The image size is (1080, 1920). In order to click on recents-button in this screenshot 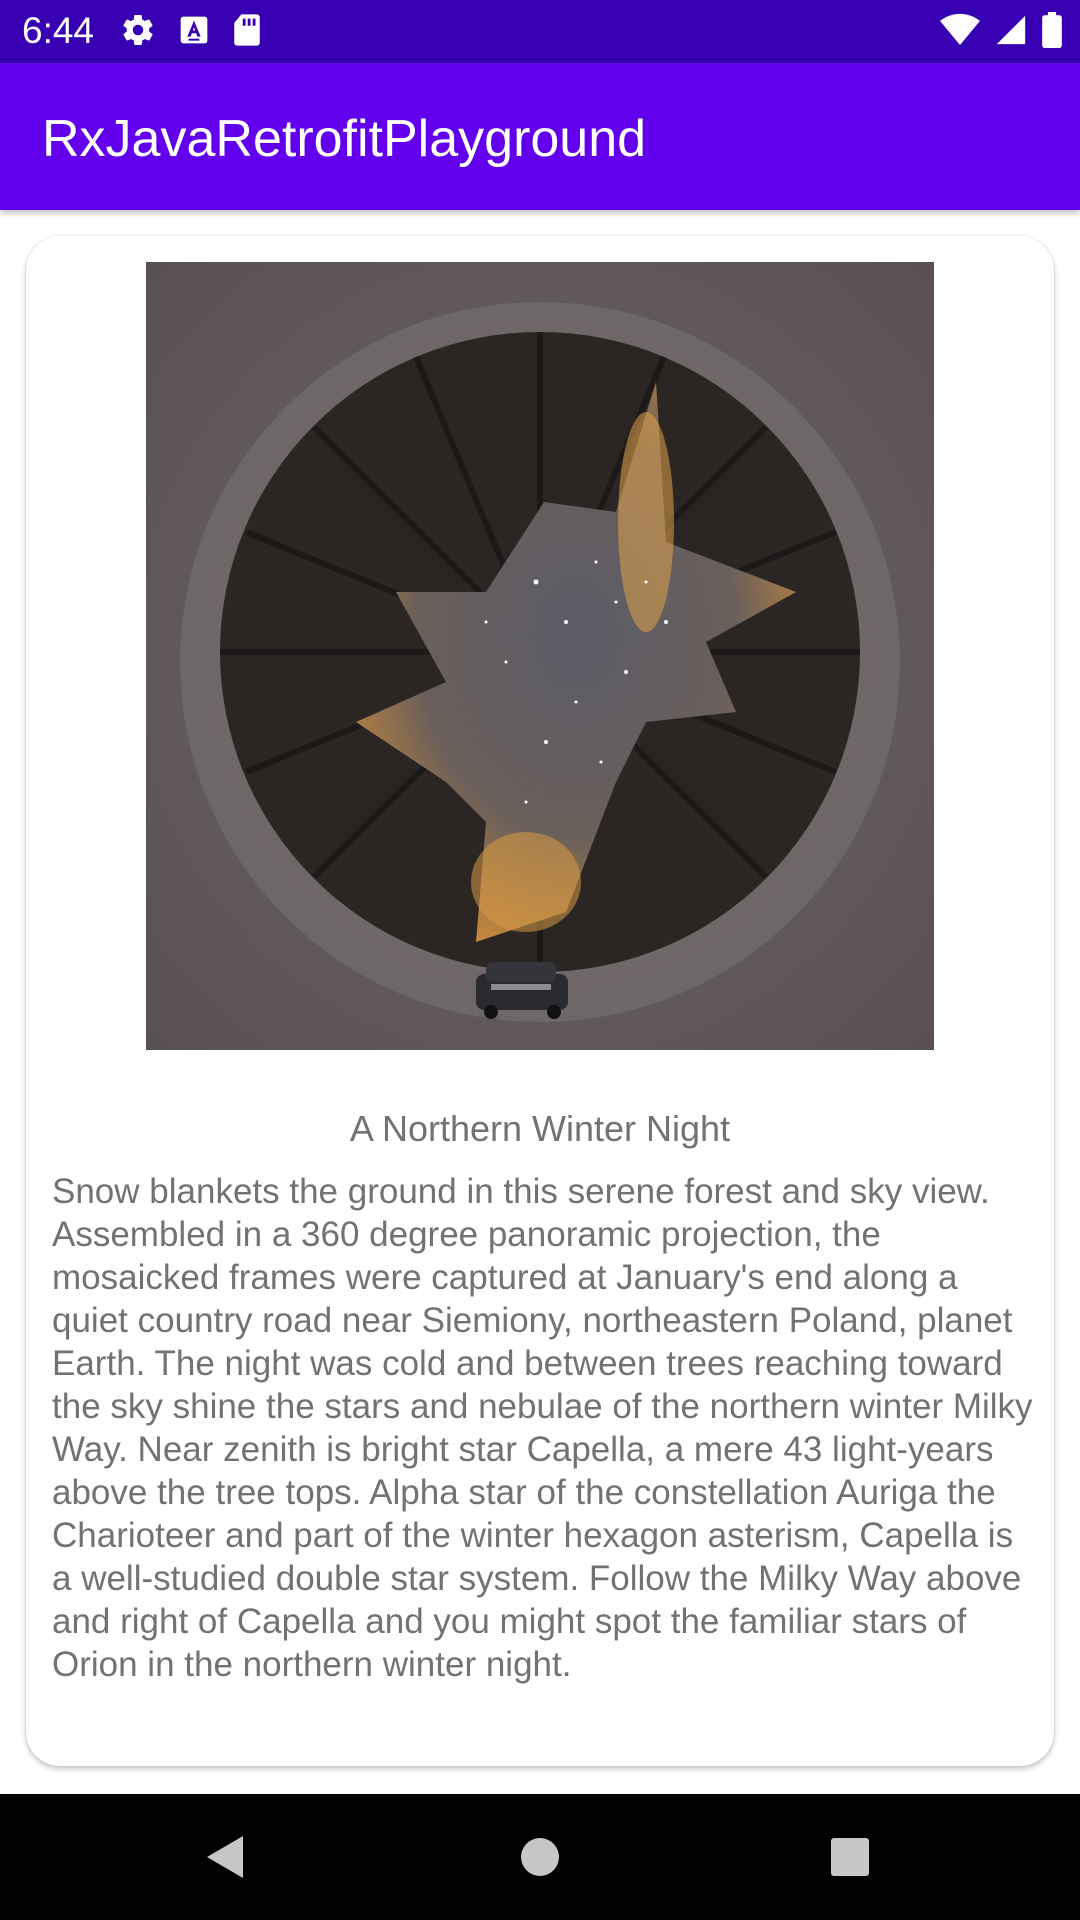, I will do `click(850, 1857)`.